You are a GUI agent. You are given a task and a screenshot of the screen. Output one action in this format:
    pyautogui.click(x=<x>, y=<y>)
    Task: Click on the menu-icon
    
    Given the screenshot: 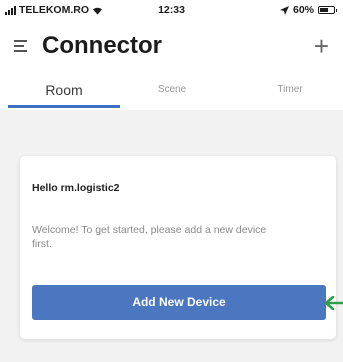 What is the action you would take?
    pyautogui.click(x=20, y=46)
    